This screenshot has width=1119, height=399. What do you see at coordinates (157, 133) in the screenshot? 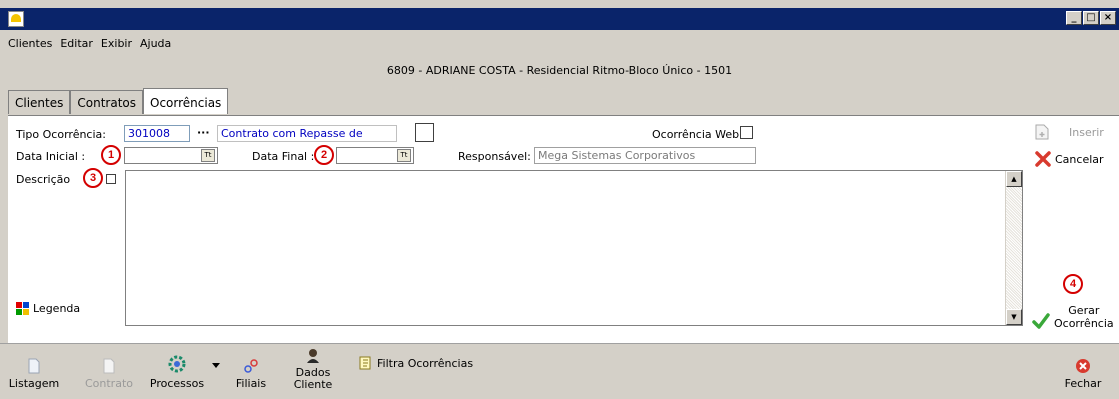
I see `tipo-ocorrencia-code: 301008` at bounding box center [157, 133].